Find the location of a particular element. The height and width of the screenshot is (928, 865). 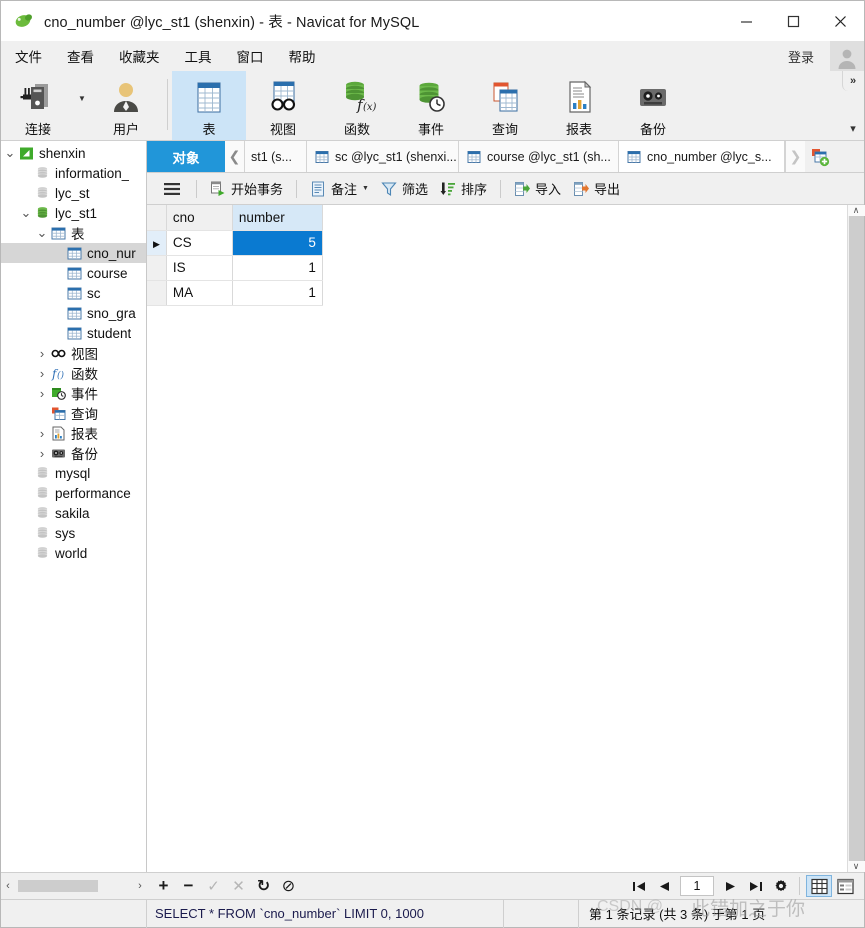

cancel-record-button: ✕ is located at coordinates (238, 886).